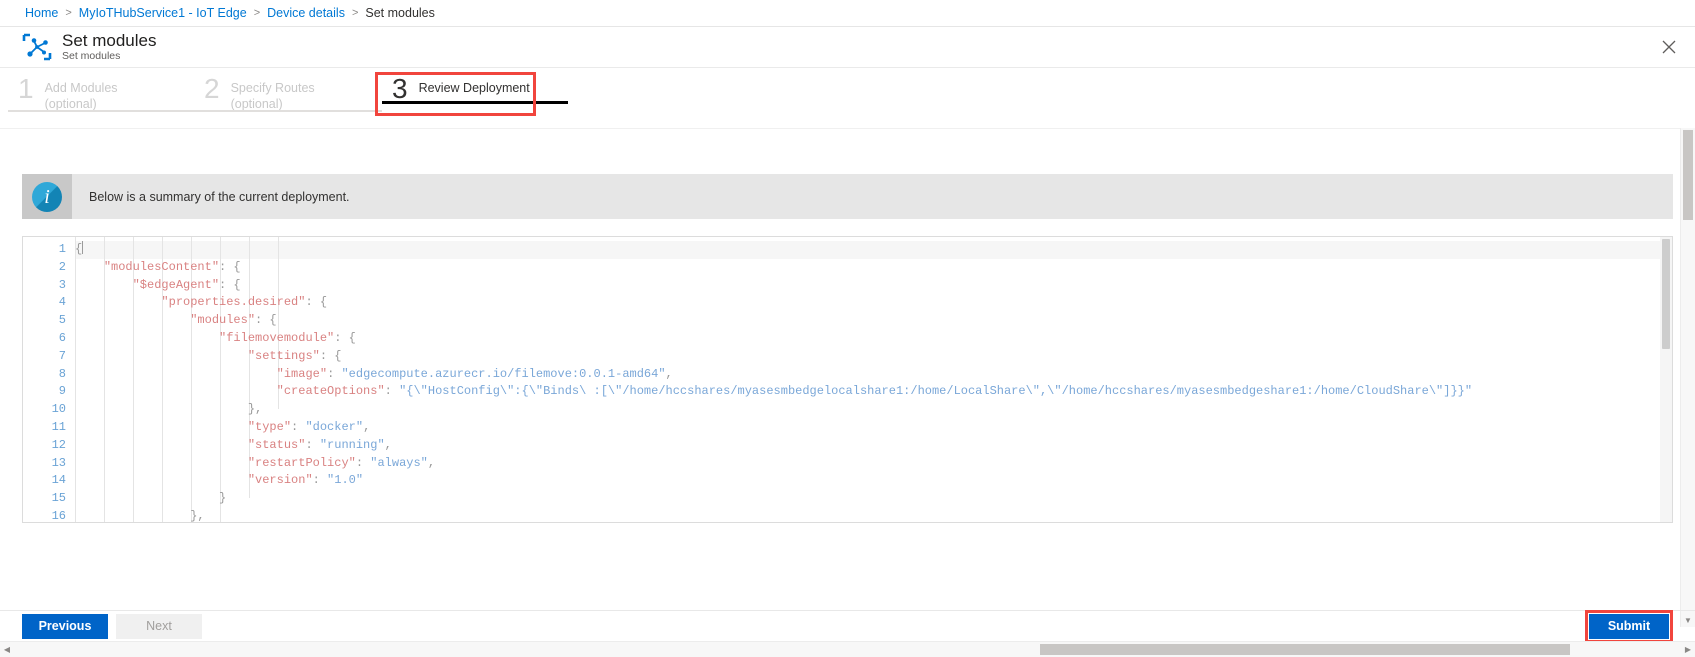  I want to click on editor-line-number: 6, so click(62, 337).